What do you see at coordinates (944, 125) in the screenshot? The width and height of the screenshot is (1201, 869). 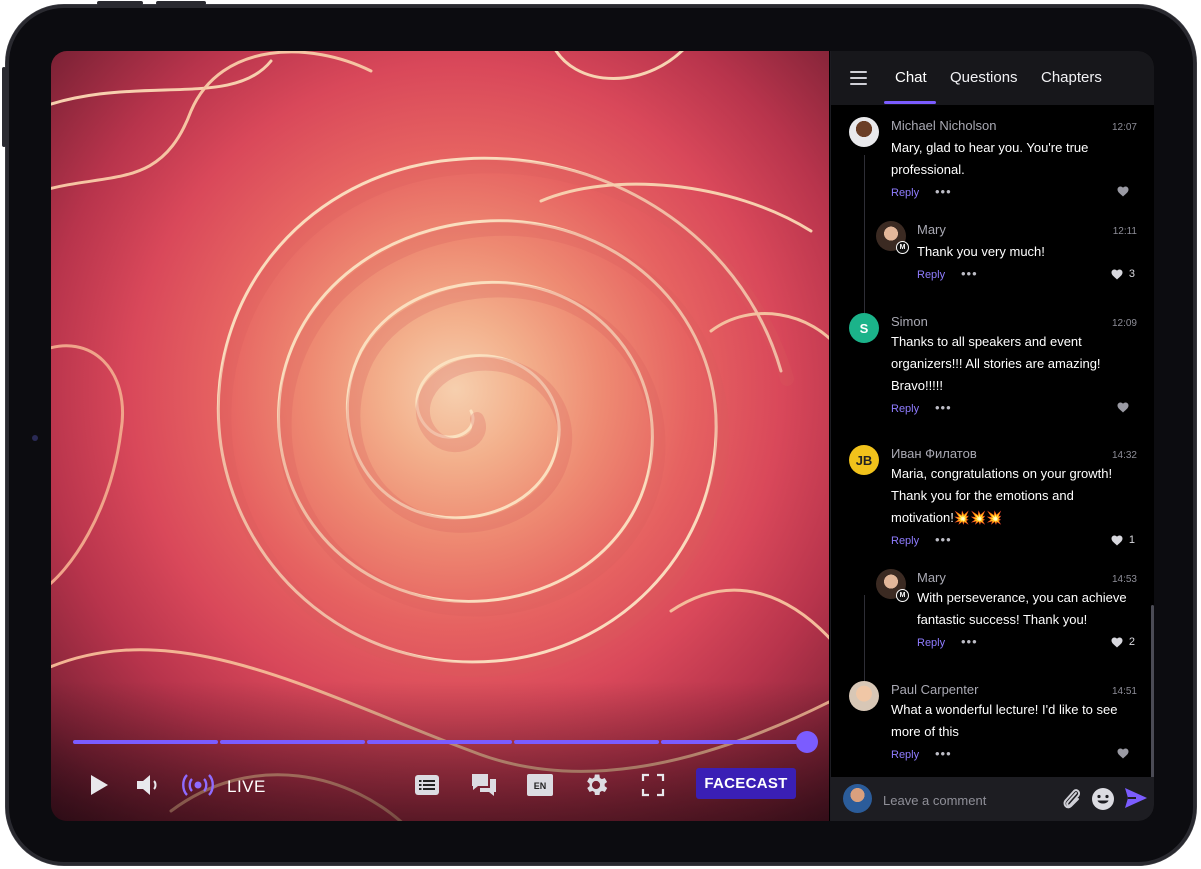 I see `message-author: Michael Nicholson` at bounding box center [944, 125].